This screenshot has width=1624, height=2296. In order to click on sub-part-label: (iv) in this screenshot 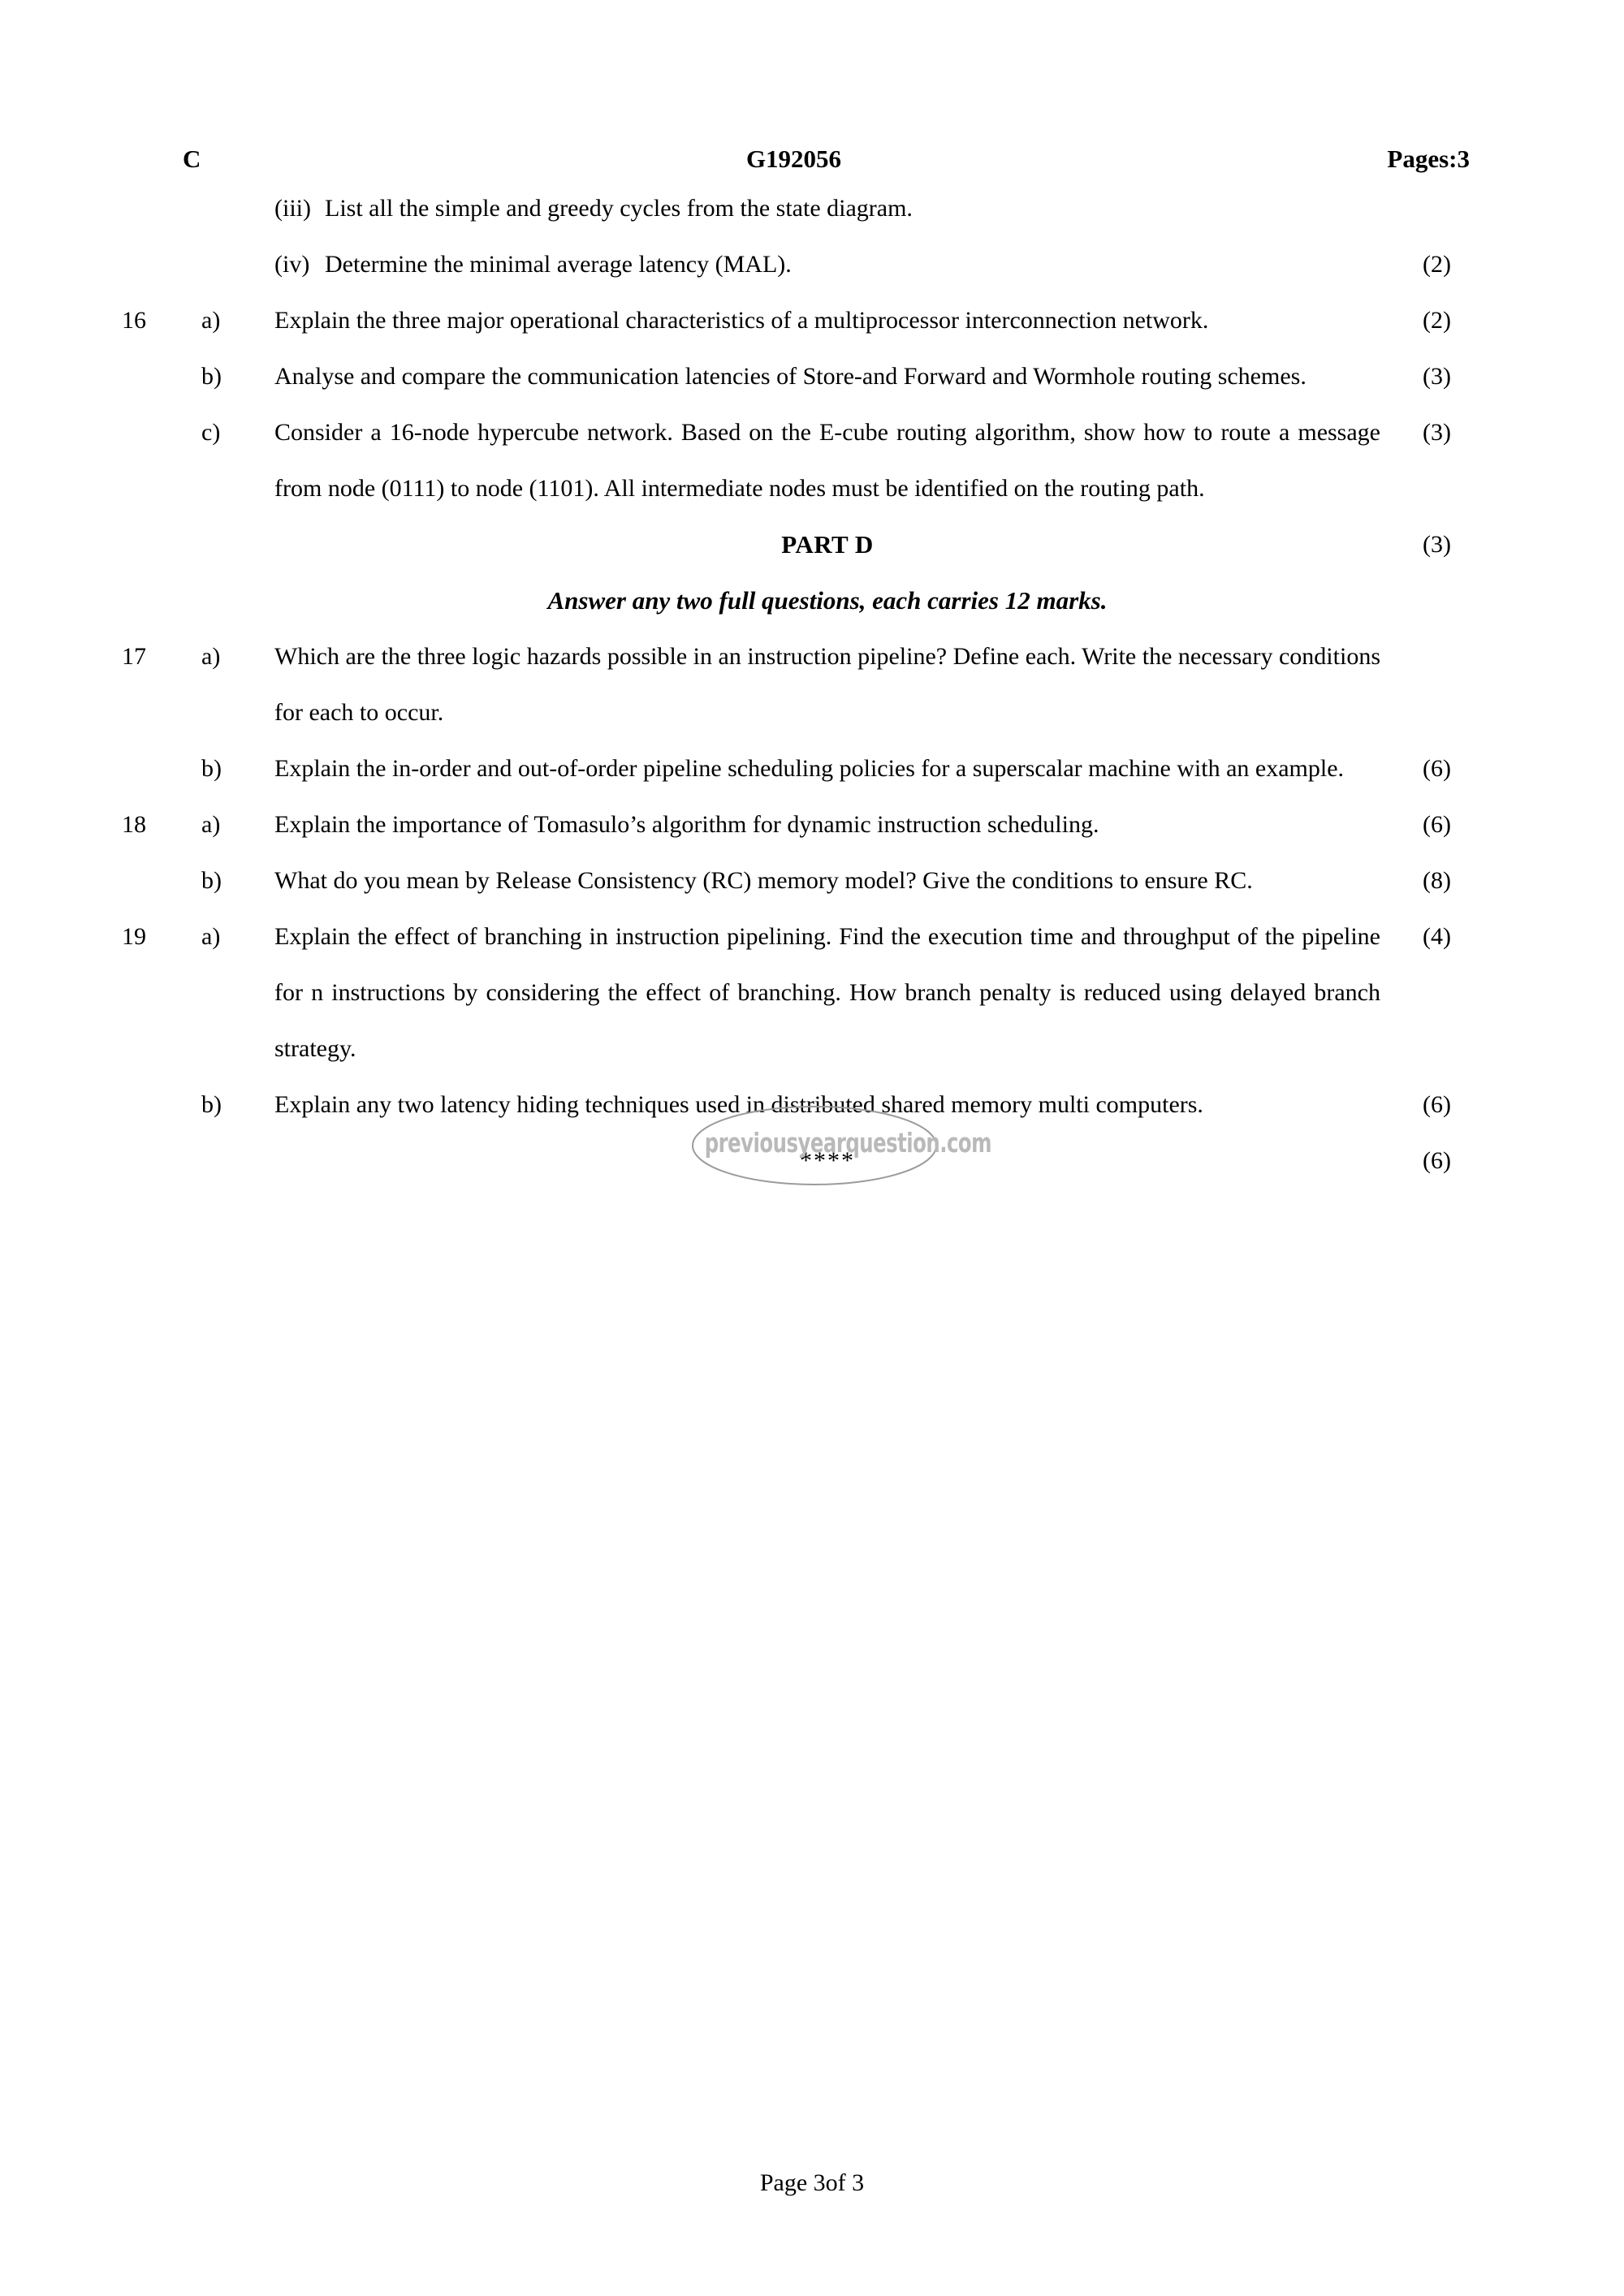, I will do `click(292, 265)`.